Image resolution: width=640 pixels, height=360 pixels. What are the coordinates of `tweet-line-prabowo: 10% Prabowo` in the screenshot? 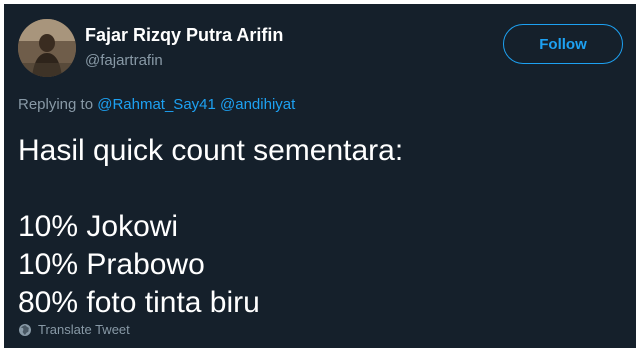 It's located at (111, 264).